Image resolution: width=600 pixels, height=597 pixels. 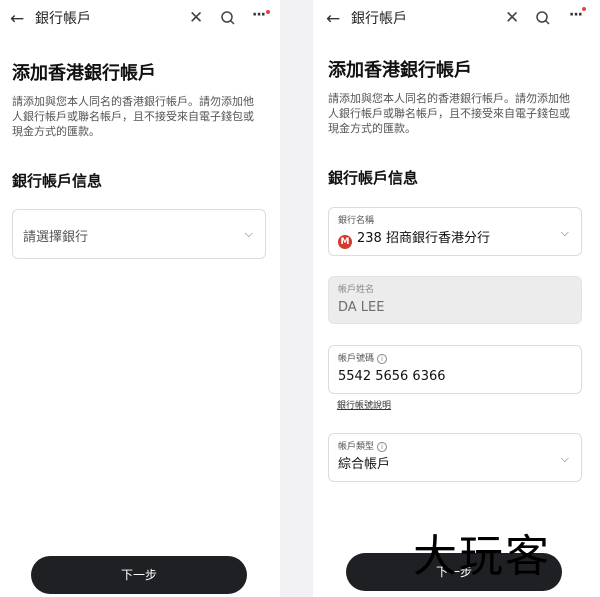 I want to click on account-number-input: 帳戶號碼 i 5542 5656 6366, so click(x=455, y=369).